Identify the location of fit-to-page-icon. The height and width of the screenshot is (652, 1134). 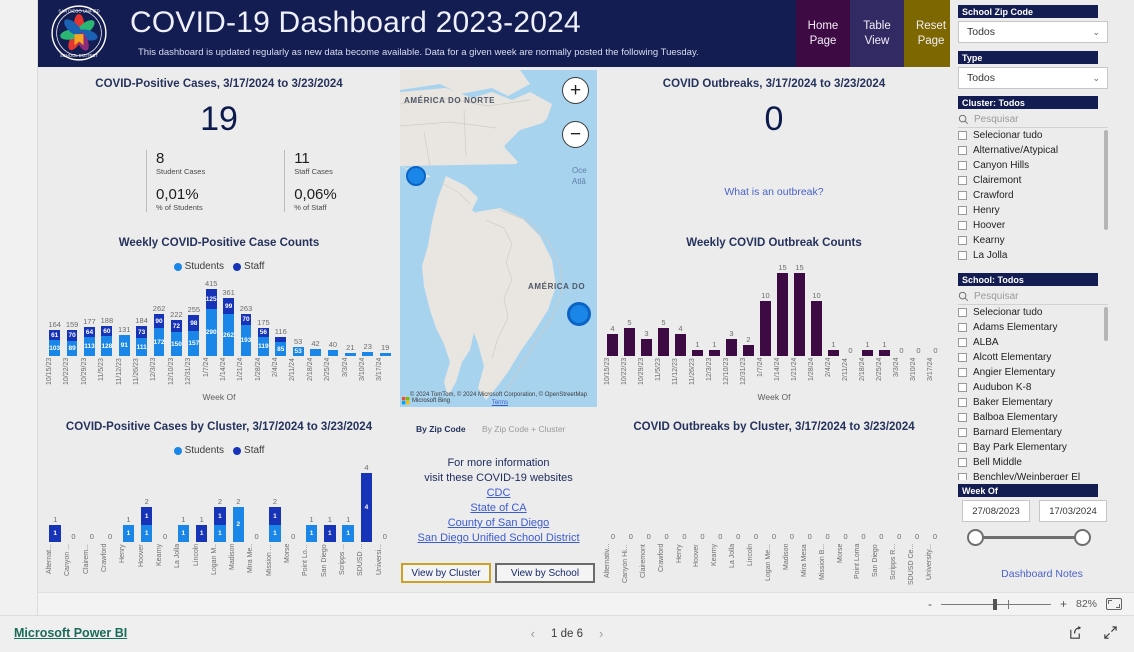
(1114, 604).